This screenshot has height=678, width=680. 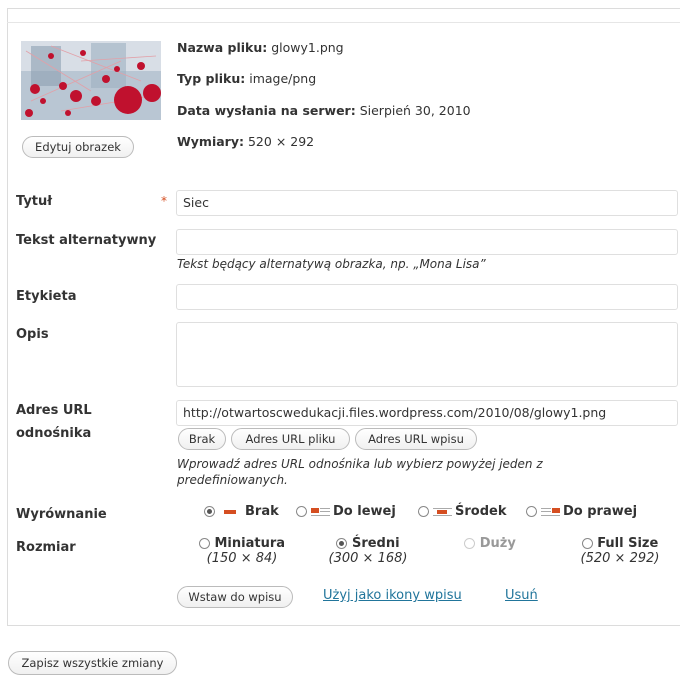 What do you see at coordinates (497, 543) in the screenshot?
I see `size-large-label: Duży` at bounding box center [497, 543].